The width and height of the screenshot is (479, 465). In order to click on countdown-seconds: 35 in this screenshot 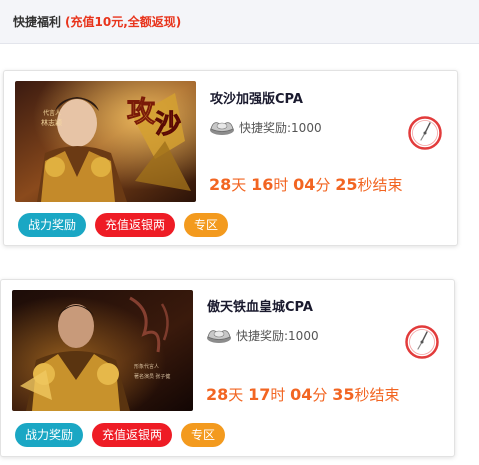, I will do `click(343, 394)`.